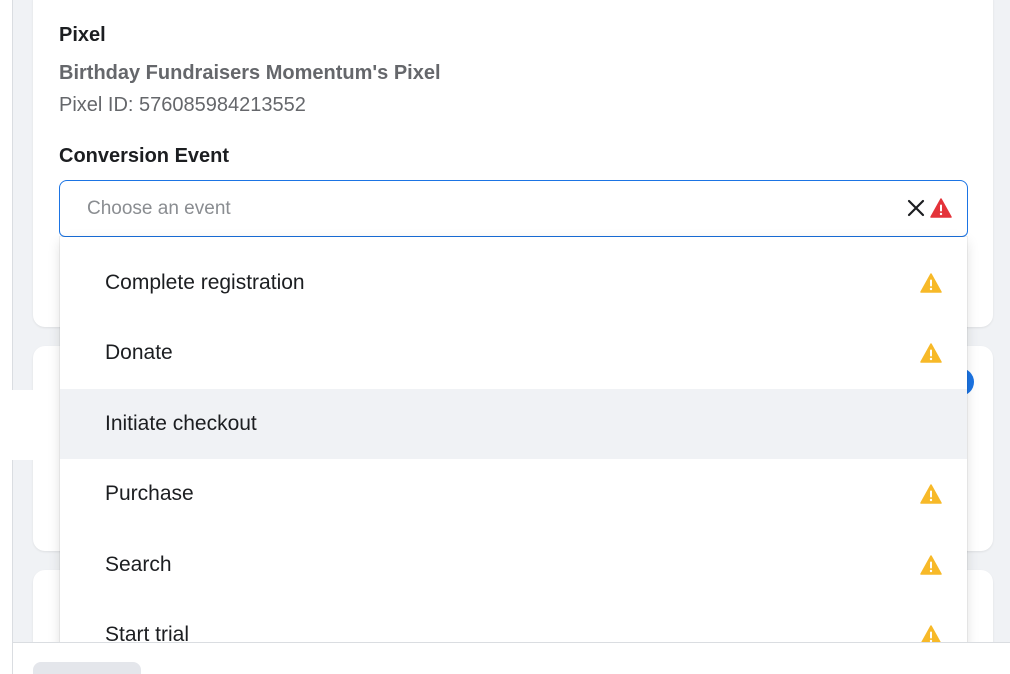 The image size is (1010, 674). I want to click on footer-bar, so click(511, 658).